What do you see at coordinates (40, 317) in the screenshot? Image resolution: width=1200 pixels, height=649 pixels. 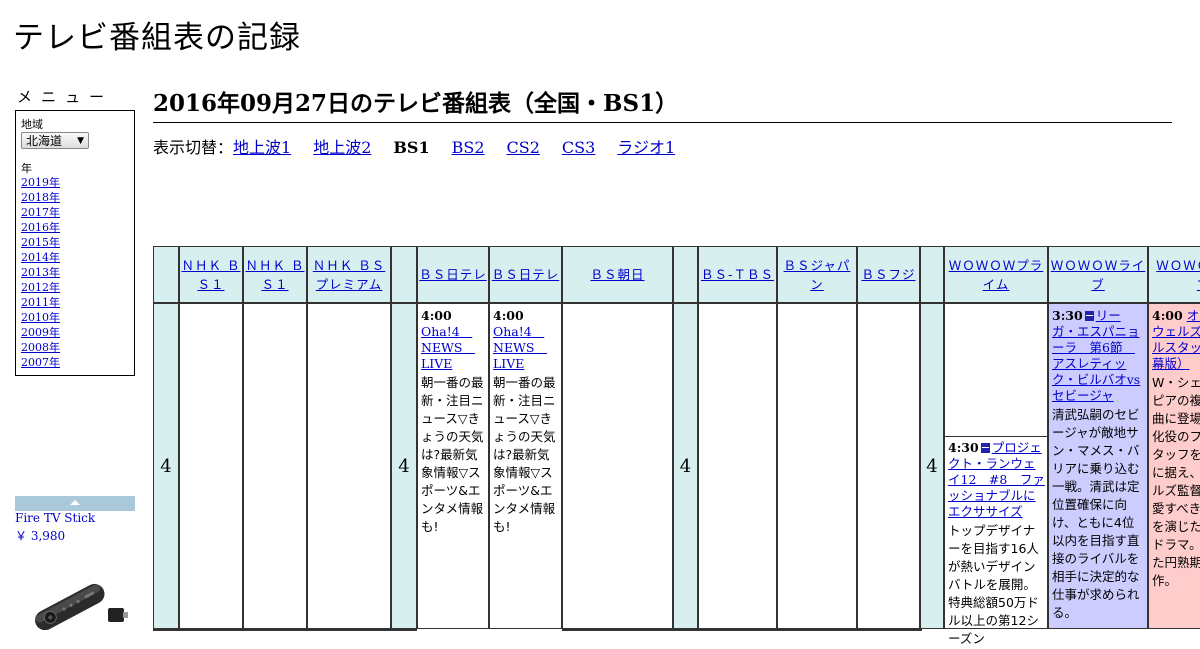 I see `year-link: 2010年` at bounding box center [40, 317].